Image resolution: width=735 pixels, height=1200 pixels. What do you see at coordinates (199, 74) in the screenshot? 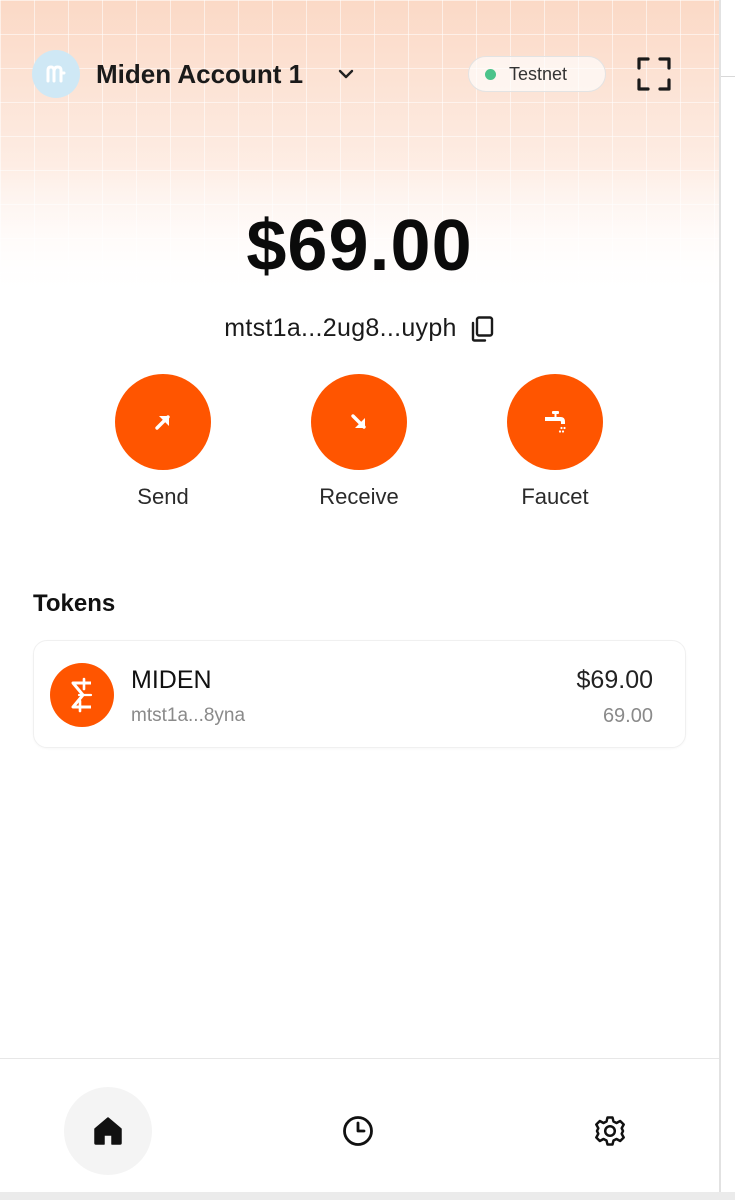
I see `account-name: Miden Account 1` at bounding box center [199, 74].